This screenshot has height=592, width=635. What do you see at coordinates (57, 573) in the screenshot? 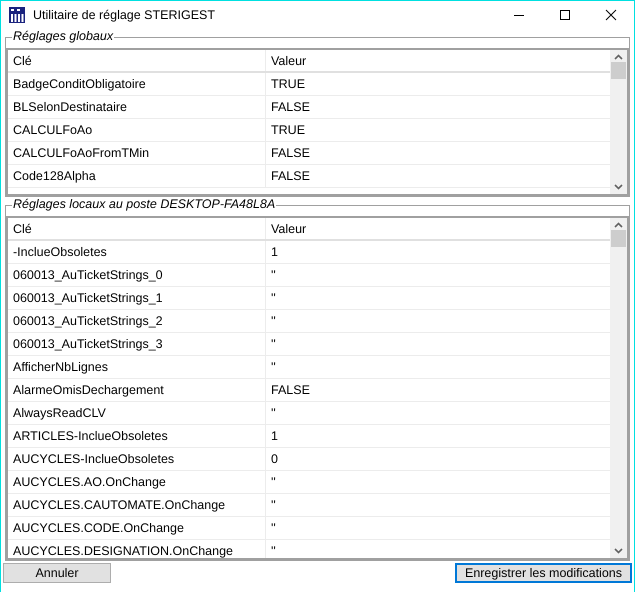
I see `cancel-button: Annuler` at bounding box center [57, 573].